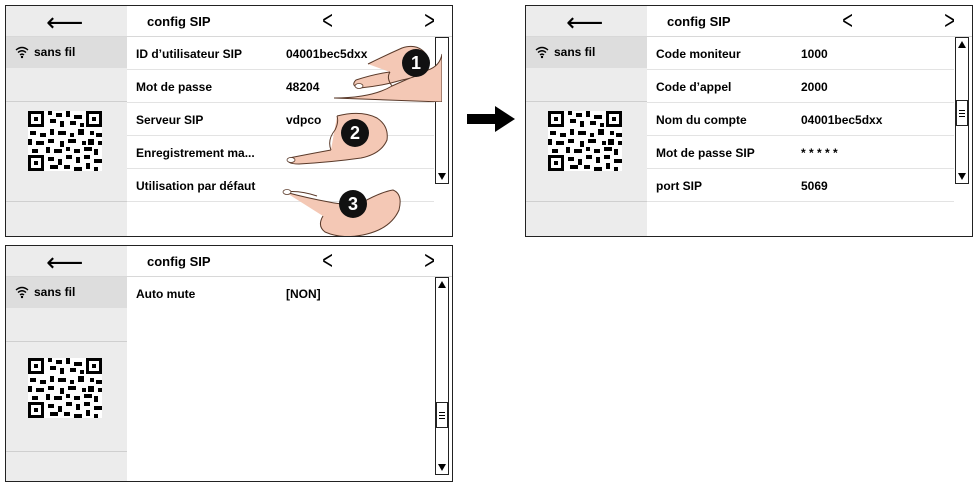 The width and height of the screenshot is (978, 482). What do you see at coordinates (416, 63) in the screenshot?
I see `callout-badge: 1` at bounding box center [416, 63].